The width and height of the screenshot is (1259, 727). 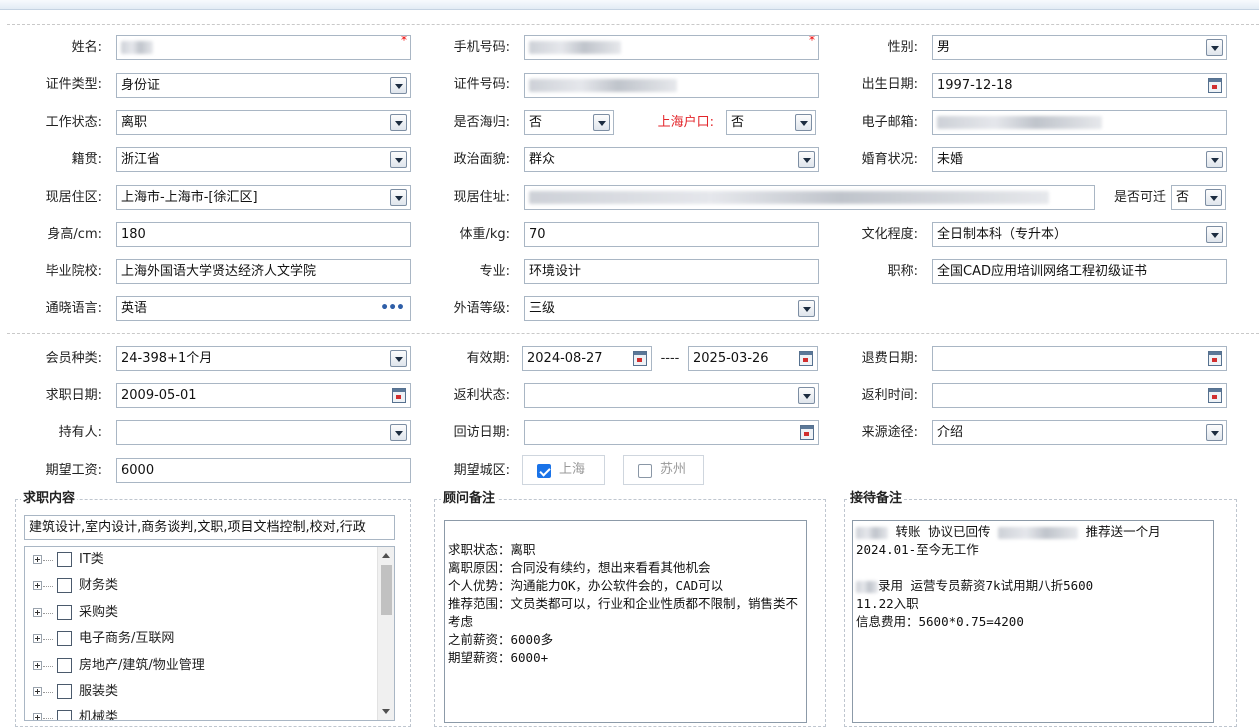 I want to click on tree-item: 采购类, so click(x=200, y=613).